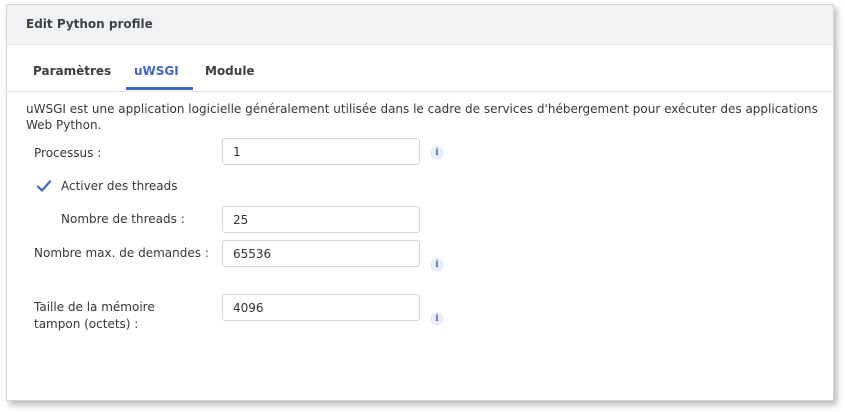  I want to click on dialog-title: Edit Python profile, so click(89, 24).